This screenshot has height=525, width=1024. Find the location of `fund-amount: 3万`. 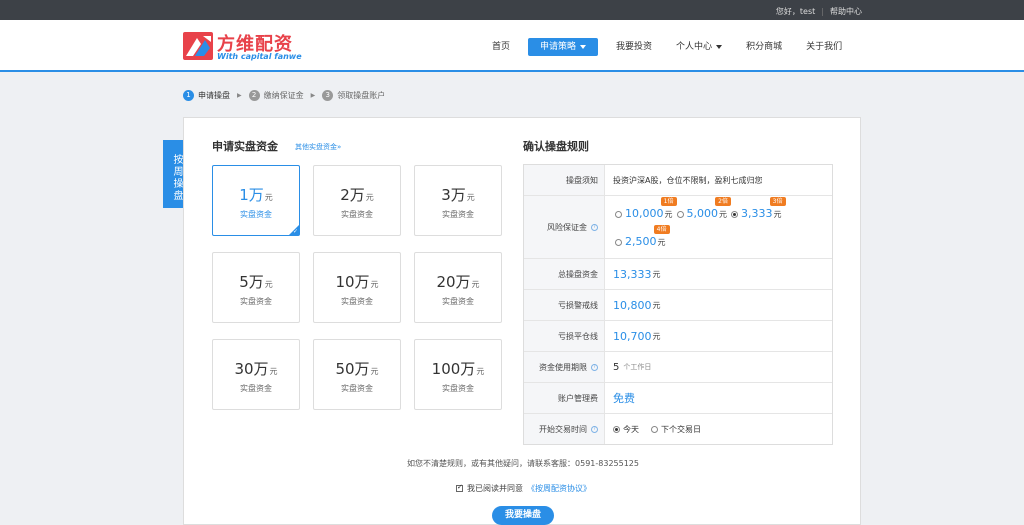

fund-amount: 3万 is located at coordinates (453, 195).